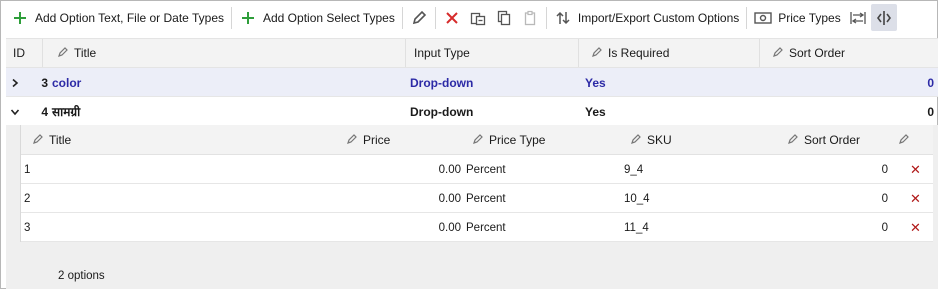 The width and height of the screenshot is (938, 289). What do you see at coordinates (67, 82) in the screenshot?
I see `row-title: color` at bounding box center [67, 82].